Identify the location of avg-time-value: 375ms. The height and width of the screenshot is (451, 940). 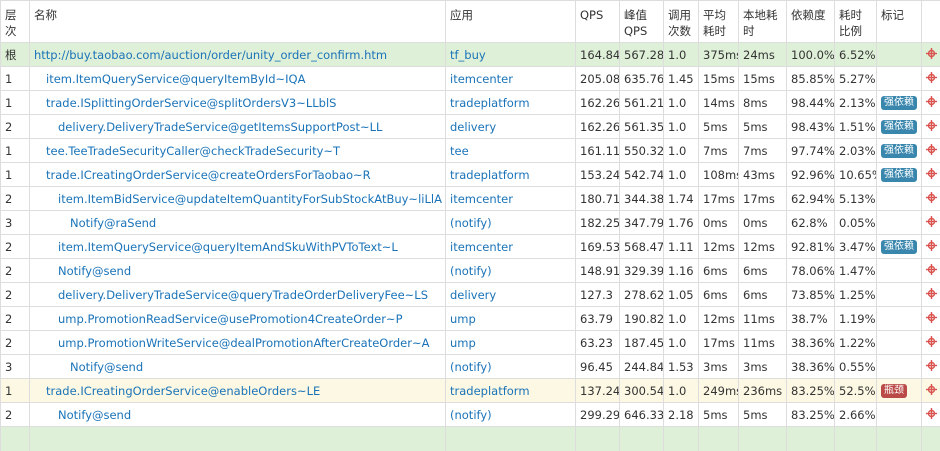
(721, 55).